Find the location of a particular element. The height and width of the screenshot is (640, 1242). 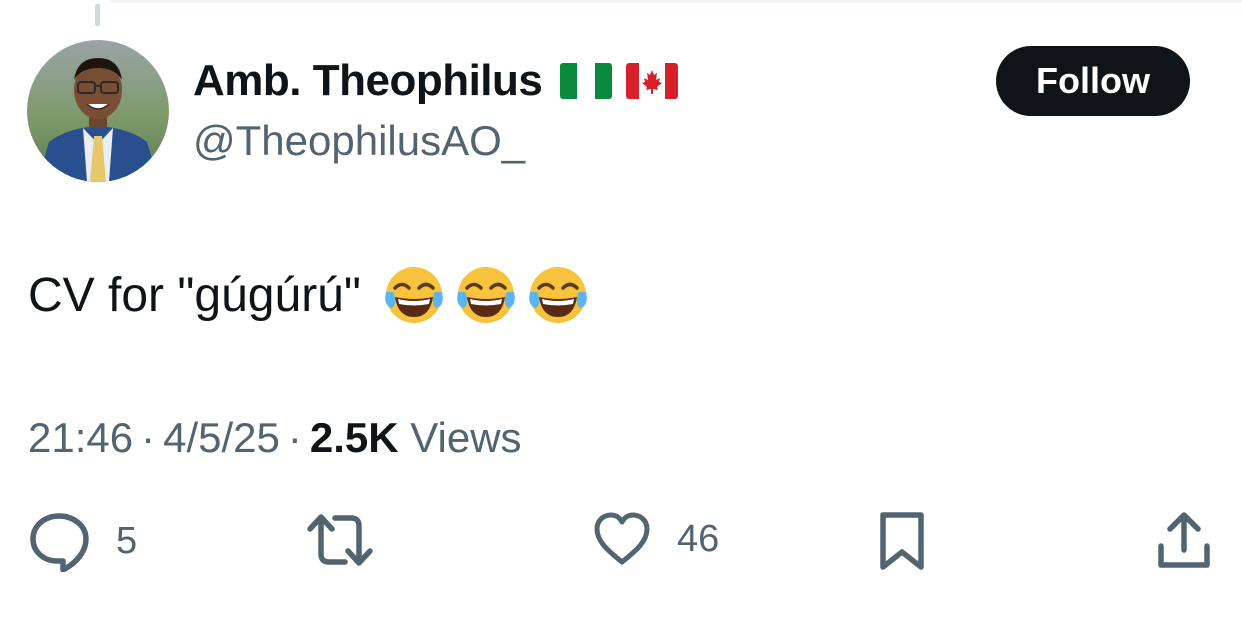

like-button: 46 is located at coordinates (656, 539).